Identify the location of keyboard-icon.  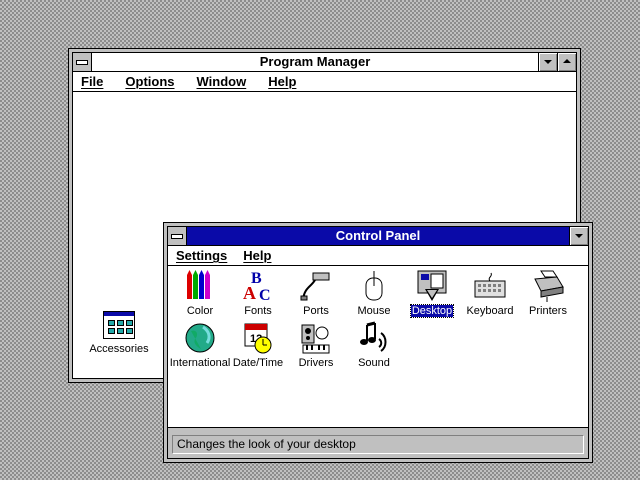
(490, 286).